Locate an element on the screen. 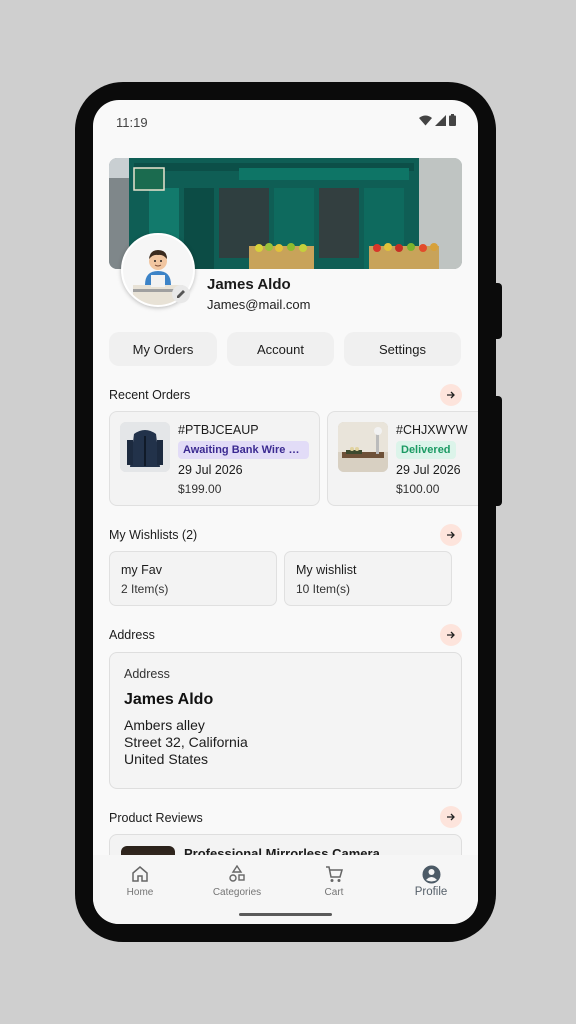 This screenshot has height=1024, width=576. wishlist-name: My wishlist is located at coordinates (326, 570).